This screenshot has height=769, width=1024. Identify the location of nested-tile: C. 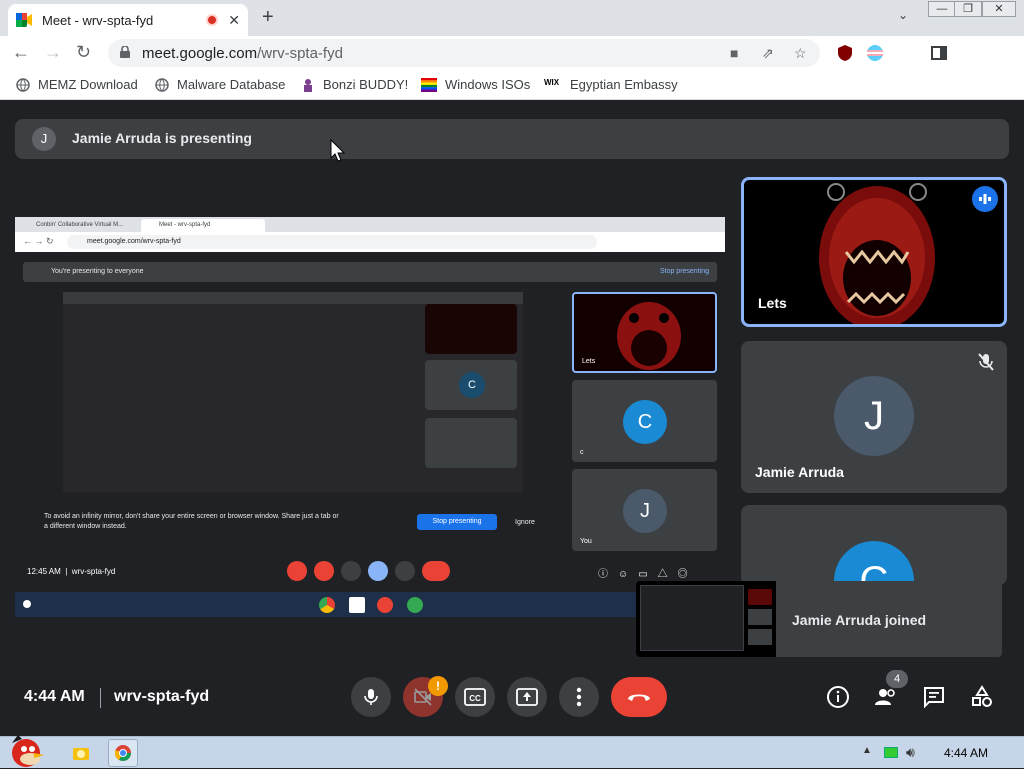
(471, 385).